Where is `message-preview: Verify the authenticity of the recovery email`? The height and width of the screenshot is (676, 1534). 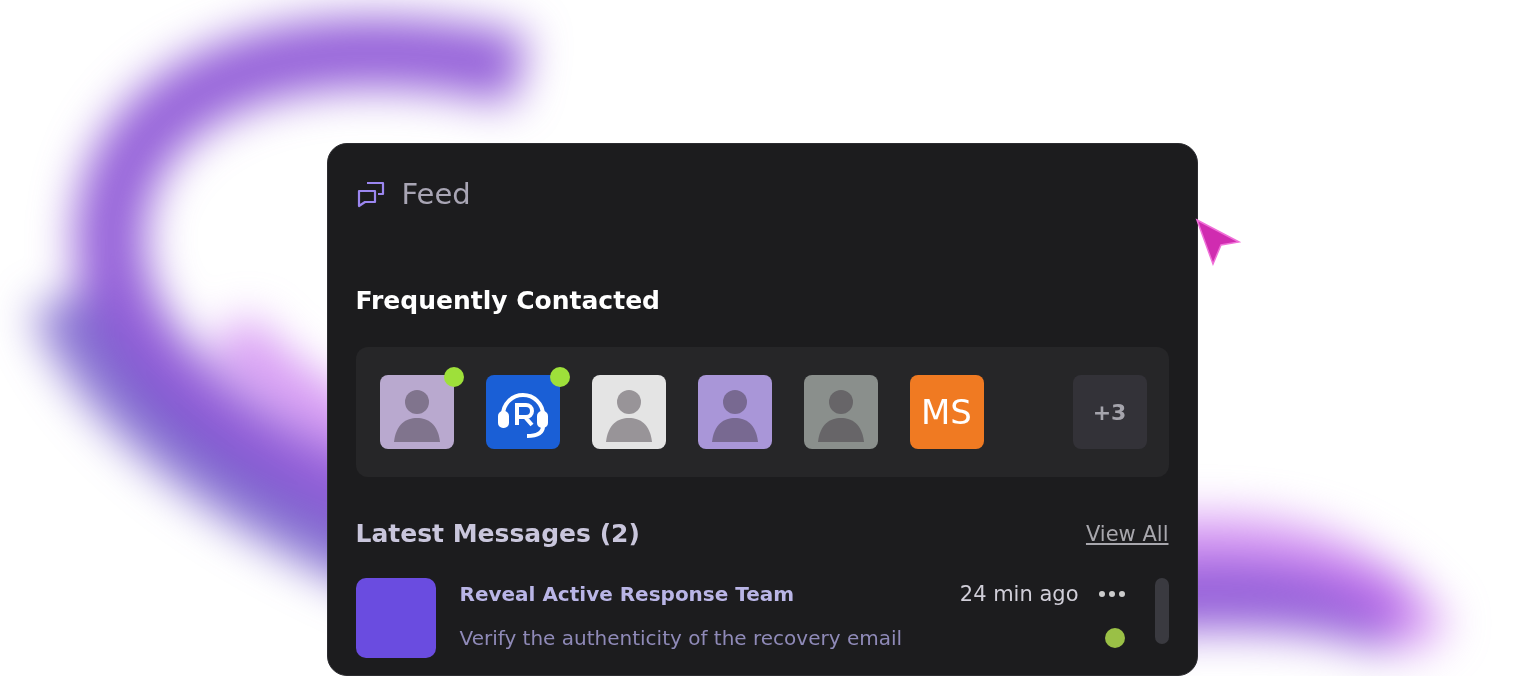
message-preview: Verify the authenticity of the recovery email is located at coordinates (681, 638).